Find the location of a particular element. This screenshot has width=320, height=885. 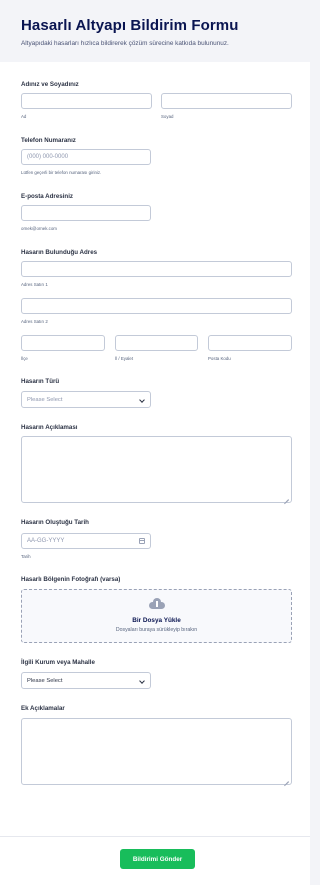

address-line1-sublabel: Adres Satırı 1 is located at coordinates (34, 284).